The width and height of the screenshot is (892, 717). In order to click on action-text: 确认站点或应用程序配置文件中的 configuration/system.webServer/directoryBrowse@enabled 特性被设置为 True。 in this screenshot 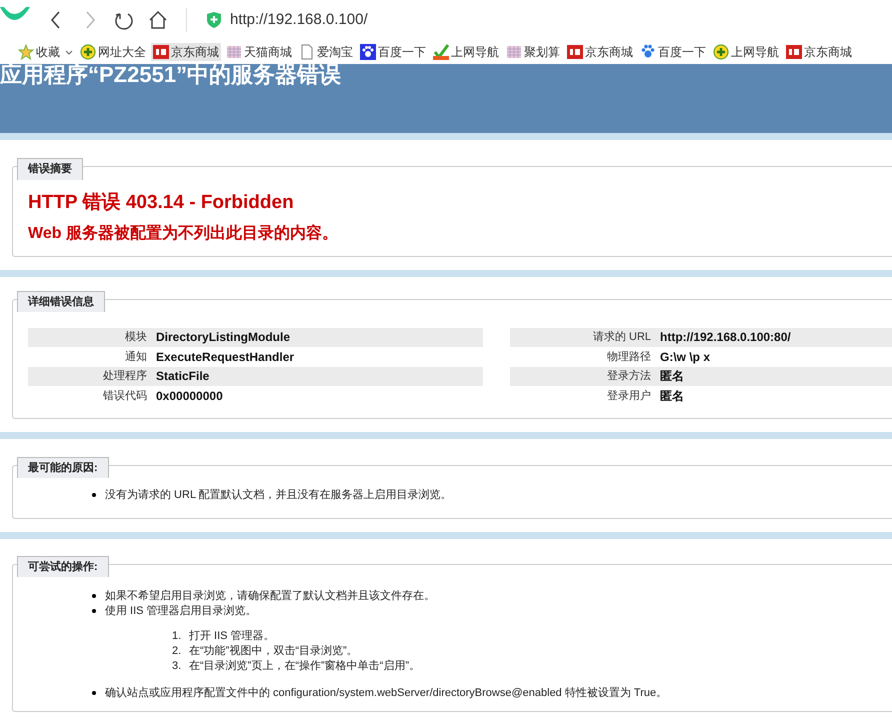, I will do `click(386, 693)`.